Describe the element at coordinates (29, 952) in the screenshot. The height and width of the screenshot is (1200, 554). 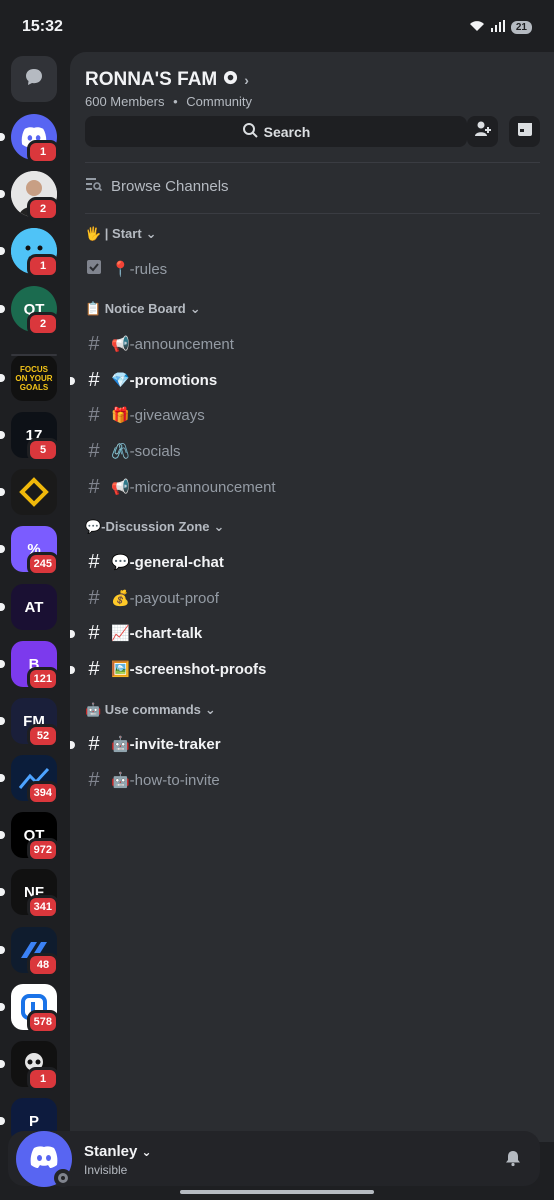
I see `server-blue-stripes-server: 48` at that location.